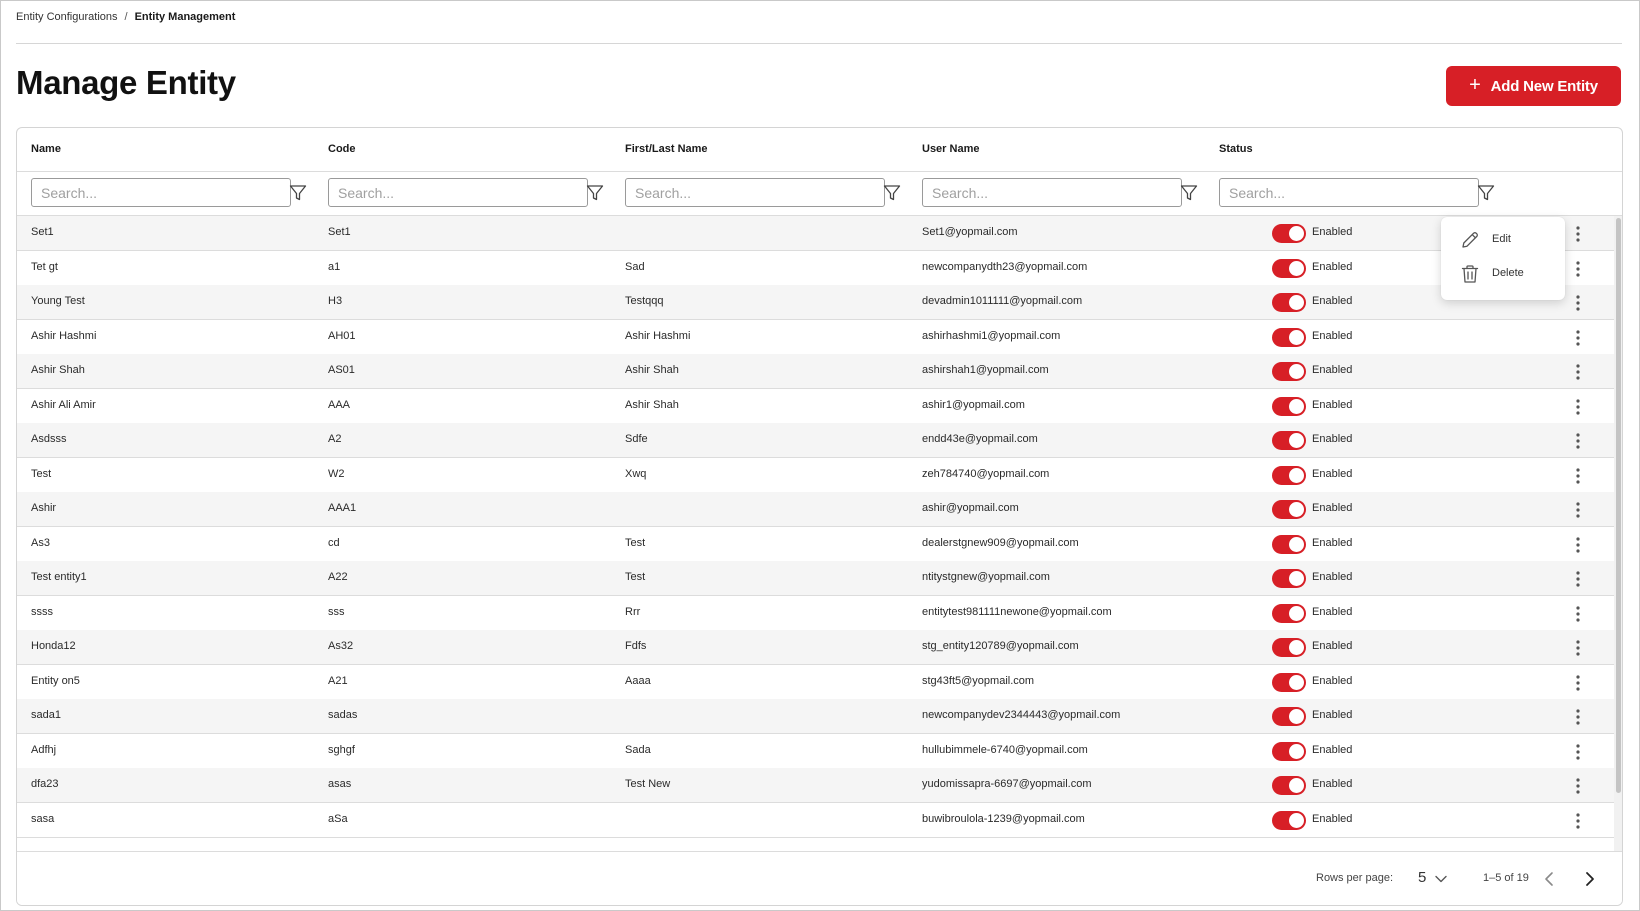  What do you see at coordinates (815, 509) in the screenshot?
I see `table-row: Ashir AAA1 ashir@yopmail.com Enabled` at bounding box center [815, 509].